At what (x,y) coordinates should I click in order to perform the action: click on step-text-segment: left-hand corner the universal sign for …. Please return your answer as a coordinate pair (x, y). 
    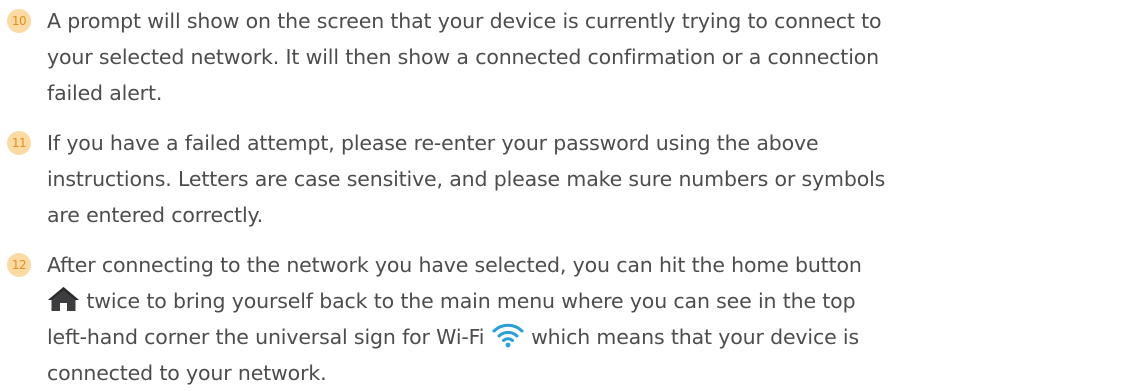
    Looking at the image, I should click on (269, 337).